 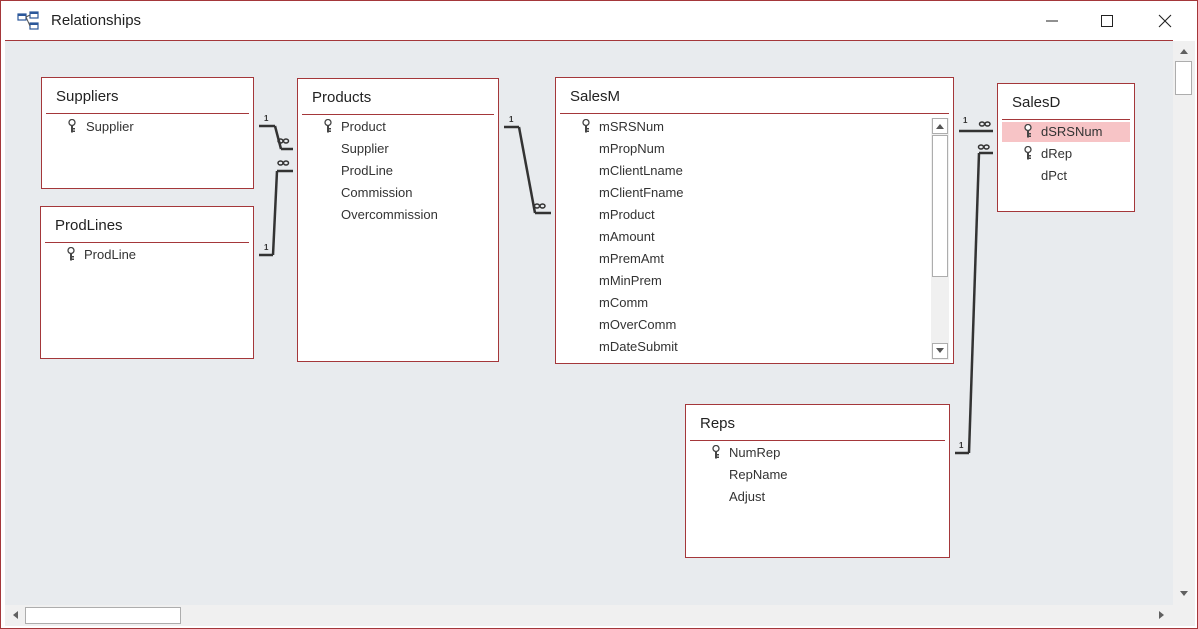 What do you see at coordinates (758, 475) in the screenshot?
I see `field-repname: RepName` at bounding box center [758, 475].